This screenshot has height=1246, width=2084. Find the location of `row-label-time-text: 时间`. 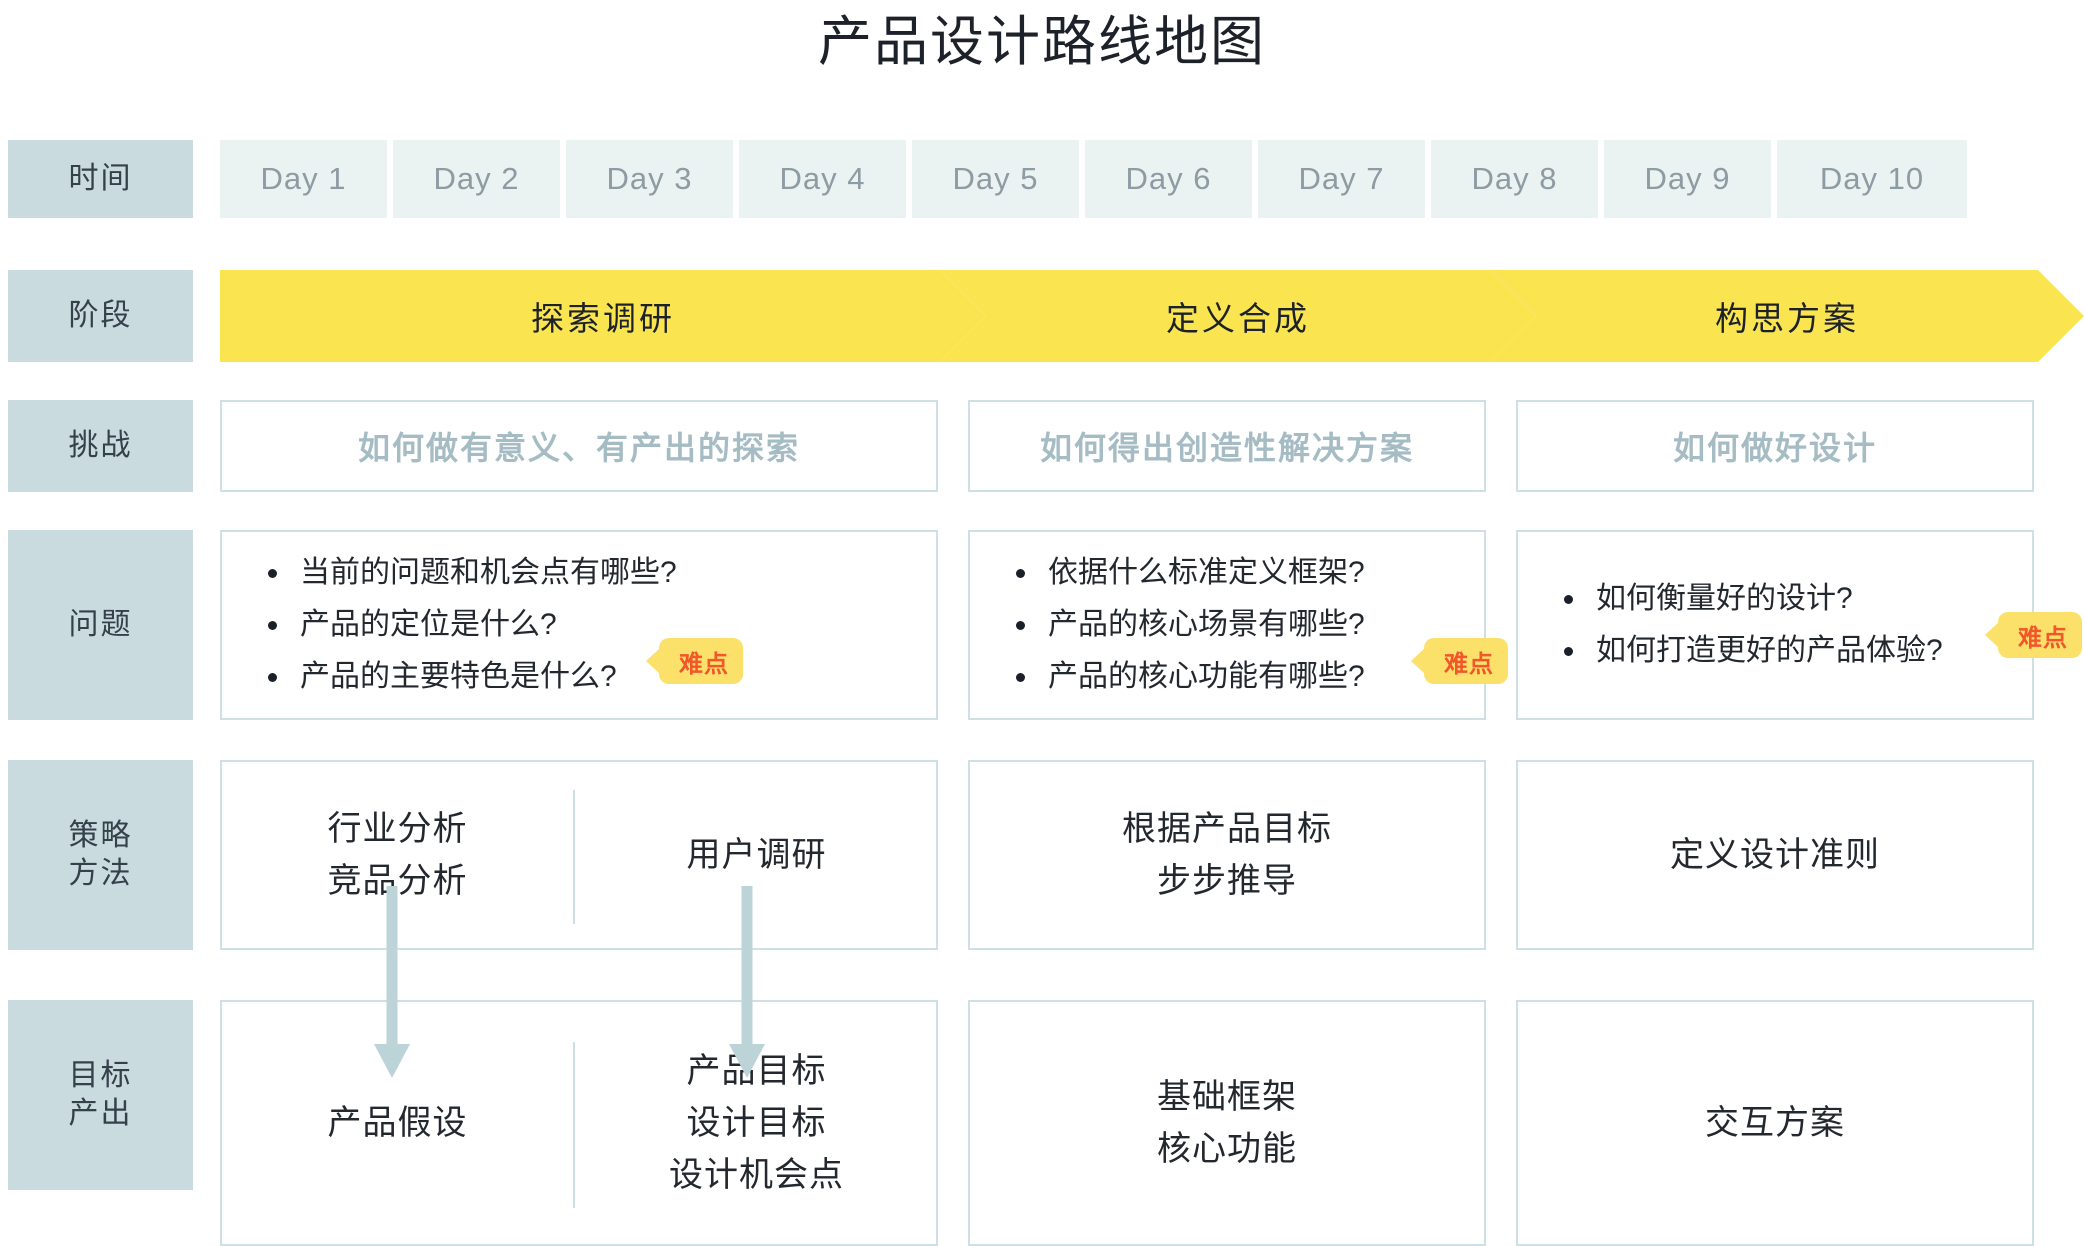

row-label-time-text: 时间 is located at coordinates (100, 178).